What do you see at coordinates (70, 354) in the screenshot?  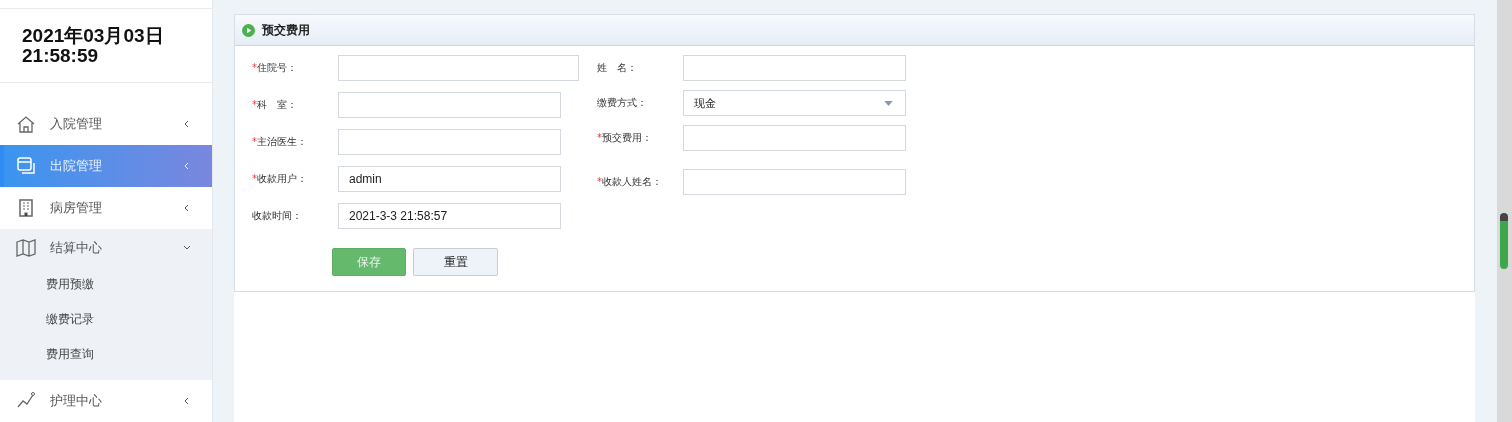 I see `submenu-item: 费用查询` at bounding box center [70, 354].